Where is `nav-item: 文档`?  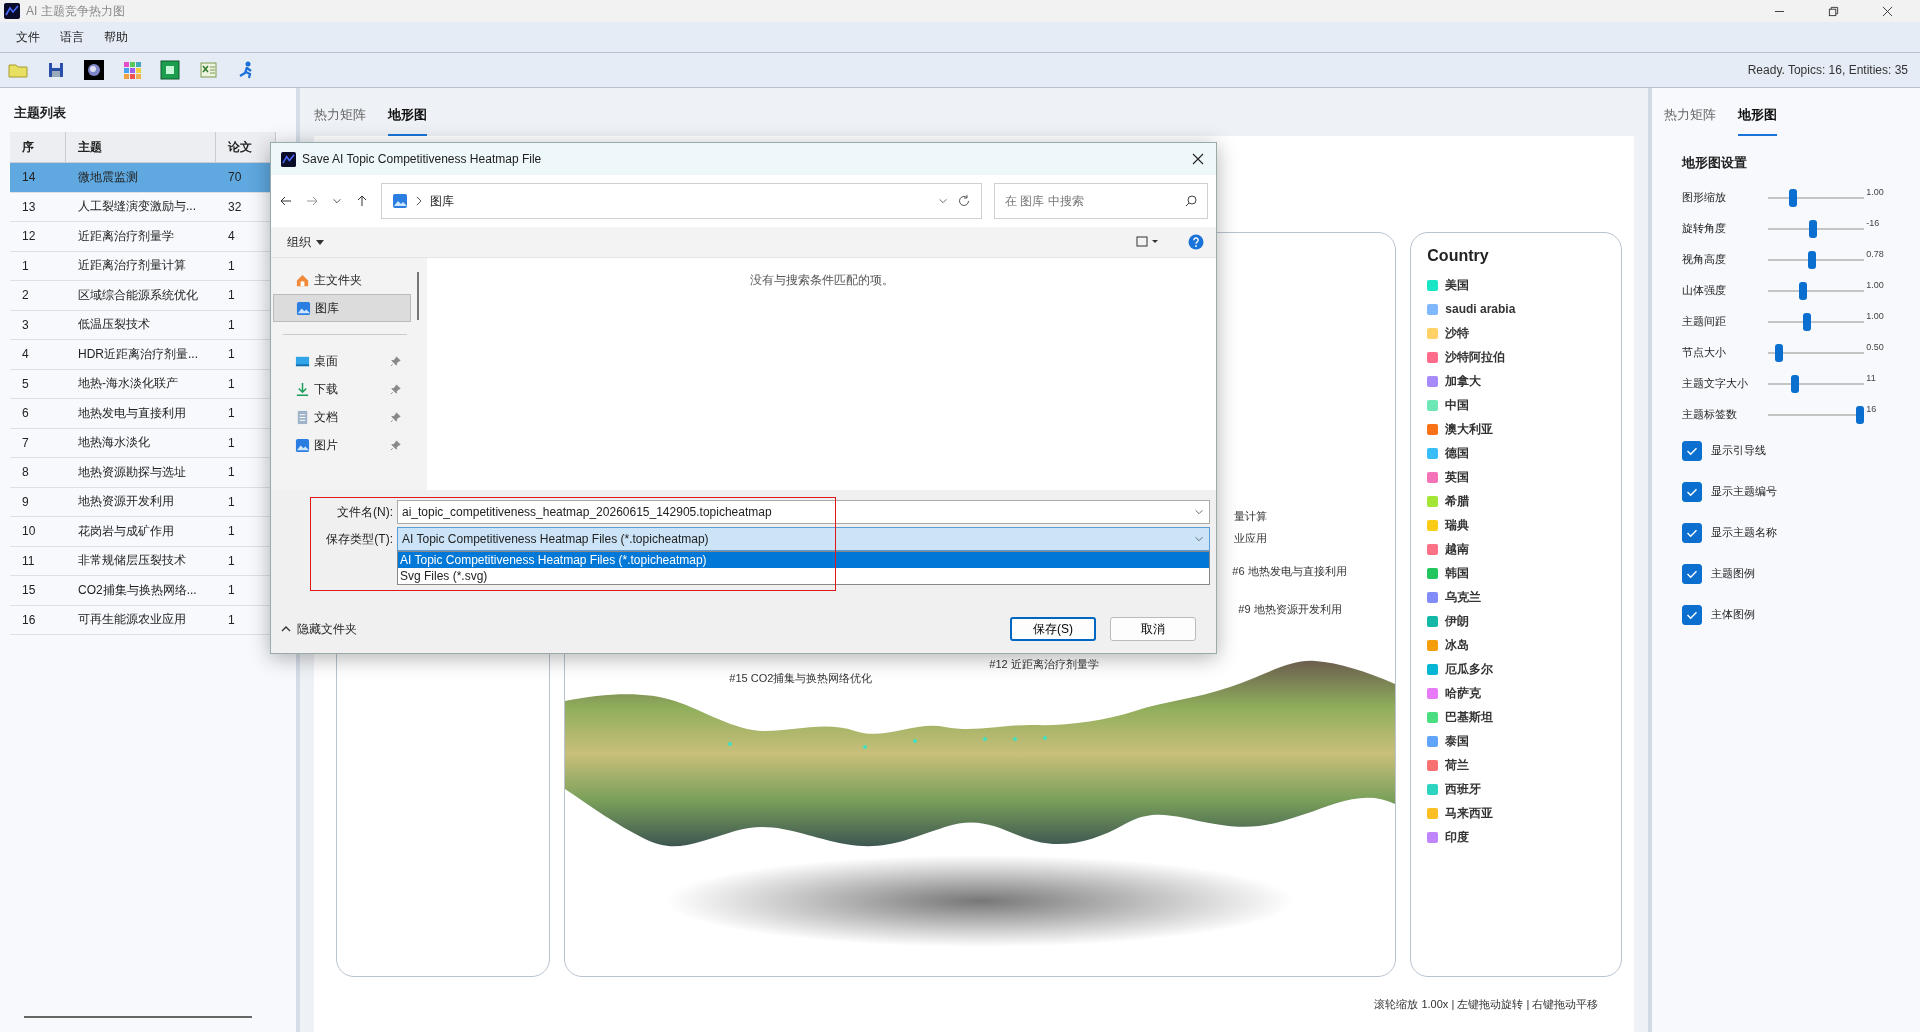 nav-item: 文档 is located at coordinates (342, 417).